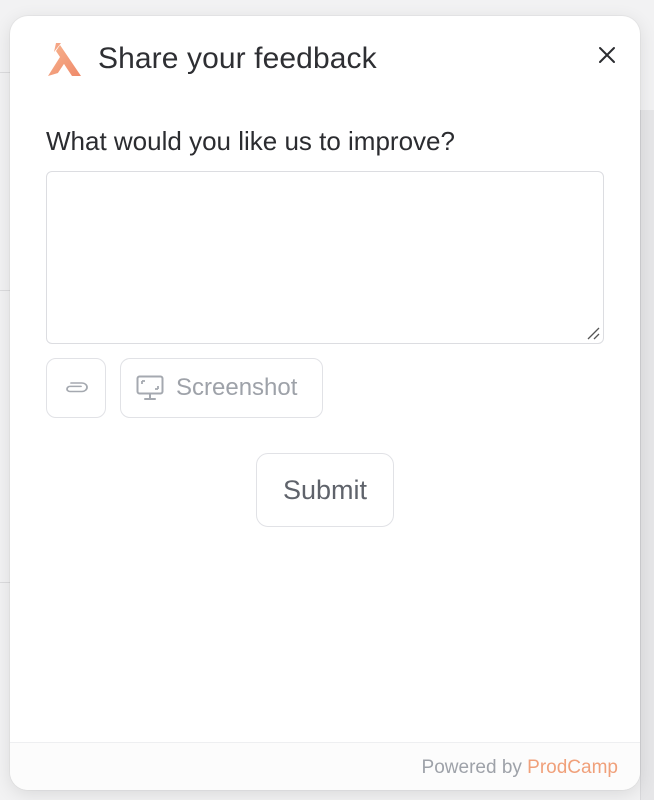 The image size is (654, 800). I want to click on paperclip-icon, so click(77, 387).